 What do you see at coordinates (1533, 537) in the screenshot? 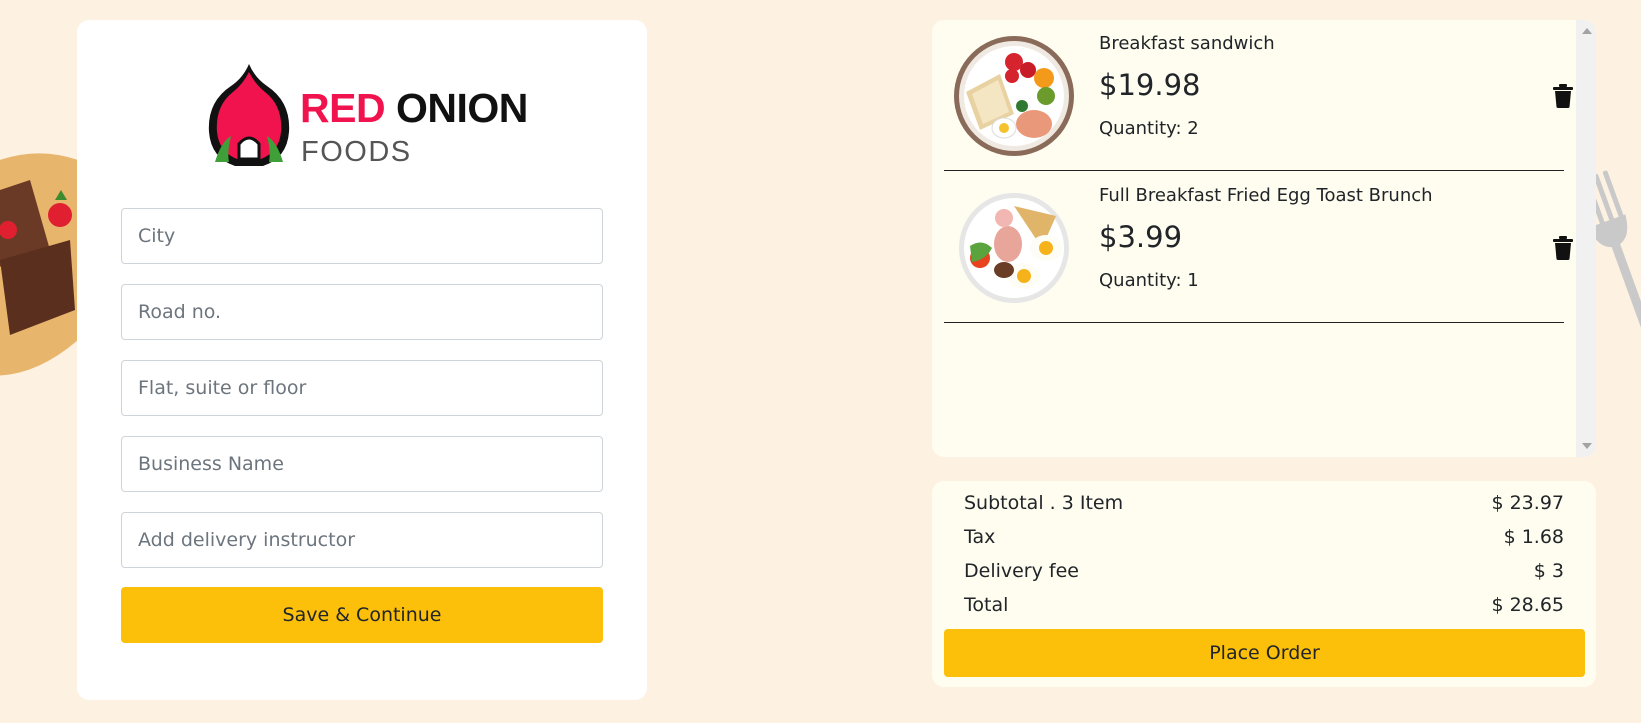
I see `summary-value: $ 1.68` at bounding box center [1533, 537].